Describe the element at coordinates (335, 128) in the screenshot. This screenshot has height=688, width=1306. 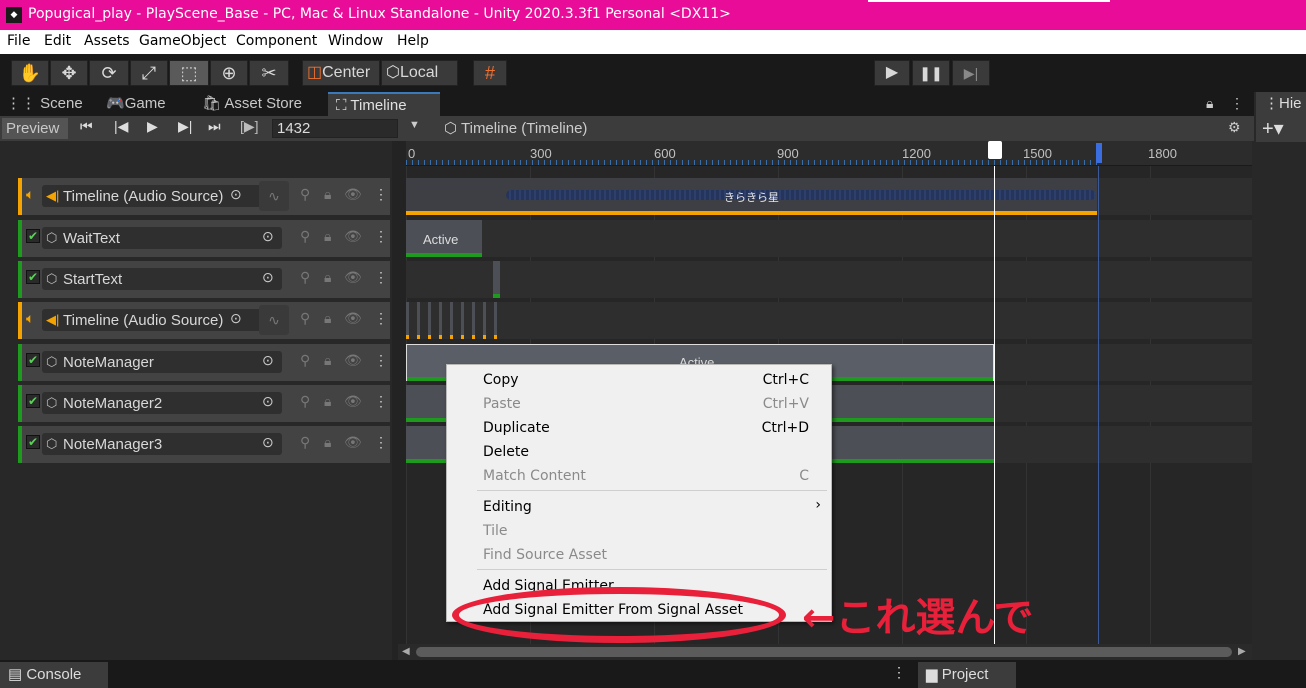
I see `frame-field: 1432` at that location.